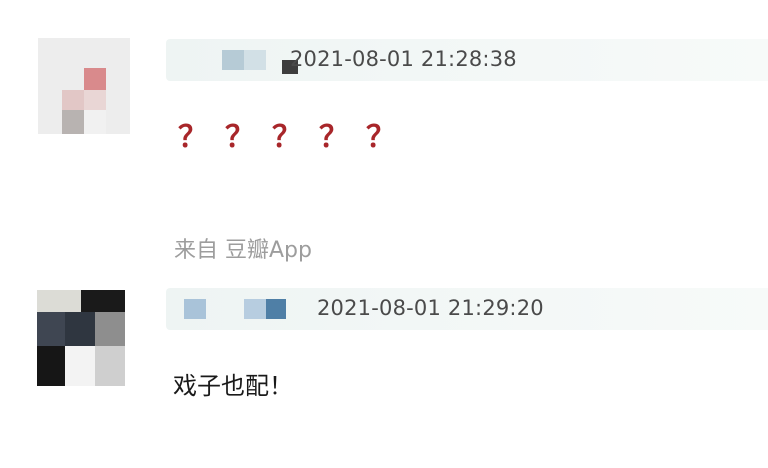 Image resolution: width=768 pixels, height=468 pixels. Describe the element at coordinates (430, 308) in the screenshot. I see `timestamp: 2021-08-01 21:29:20` at that location.